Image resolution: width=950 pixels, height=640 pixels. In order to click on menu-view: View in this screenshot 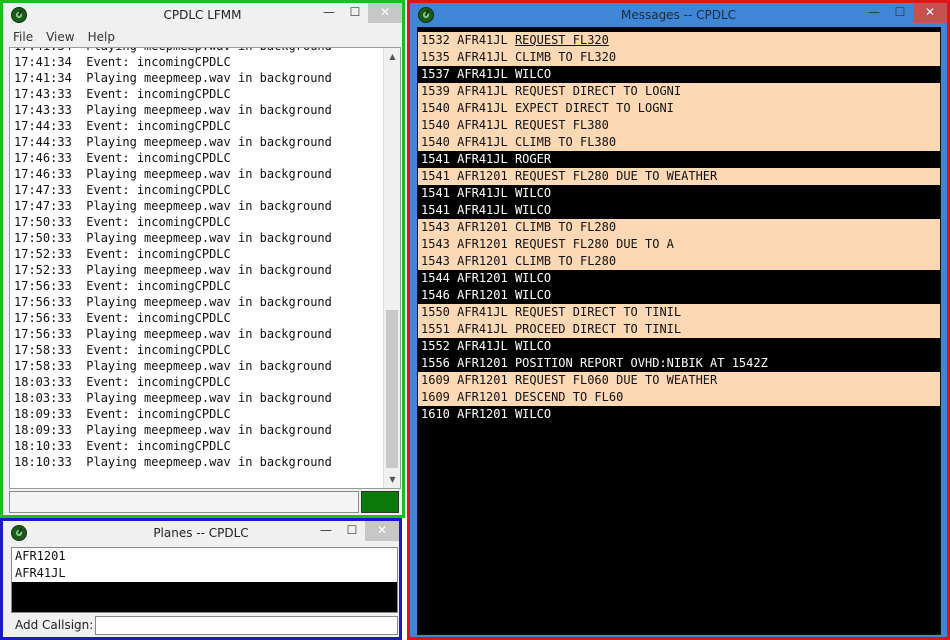, I will do `click(60, 37)`.